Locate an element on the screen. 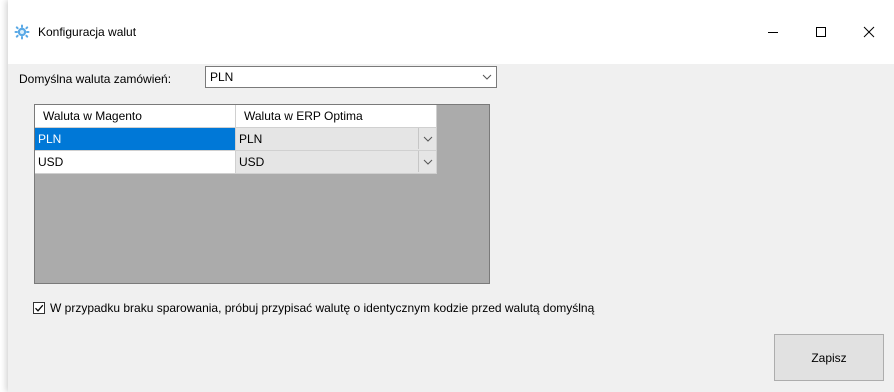 Image resolution: width=894 pixels, height=392 pixels. column-header-erp: Waluta w ERP Optima is located at coordinates (336, 116).